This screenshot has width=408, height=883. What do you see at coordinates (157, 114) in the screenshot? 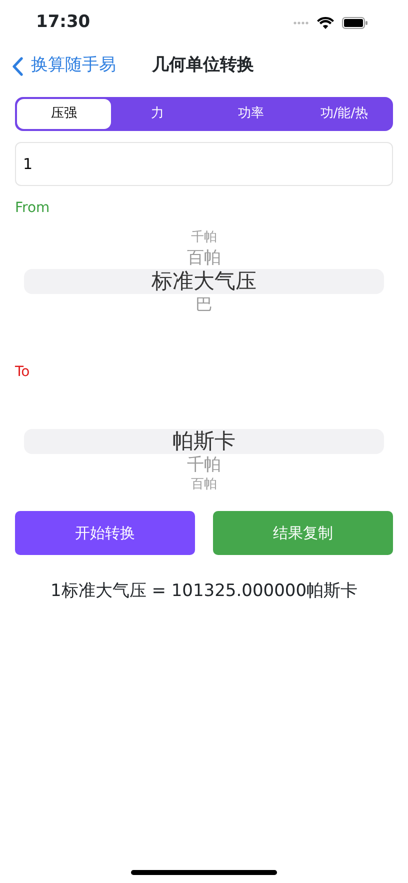
I see `segment-tab: 力` at bounding box center [157, 114].